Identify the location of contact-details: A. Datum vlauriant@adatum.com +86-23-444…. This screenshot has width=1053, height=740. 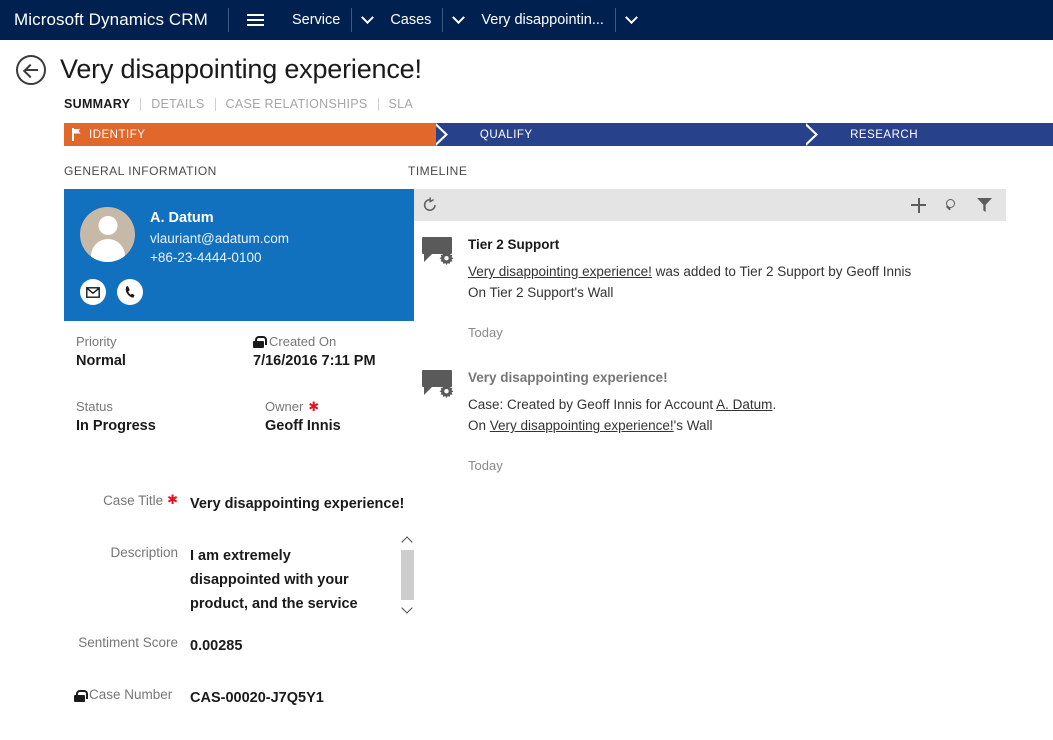
(212, 237).